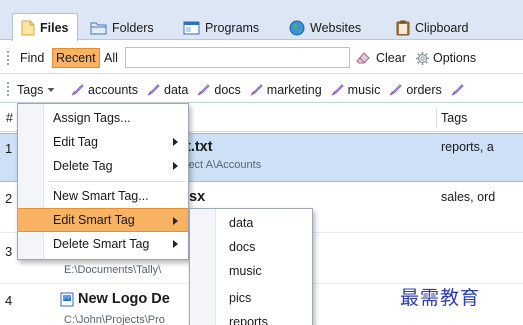 The width and height of the screenshot is (523, 325). Describe the element at coordinates (227, 89) in the screenshot. I see `tag-label: docs` at that location.